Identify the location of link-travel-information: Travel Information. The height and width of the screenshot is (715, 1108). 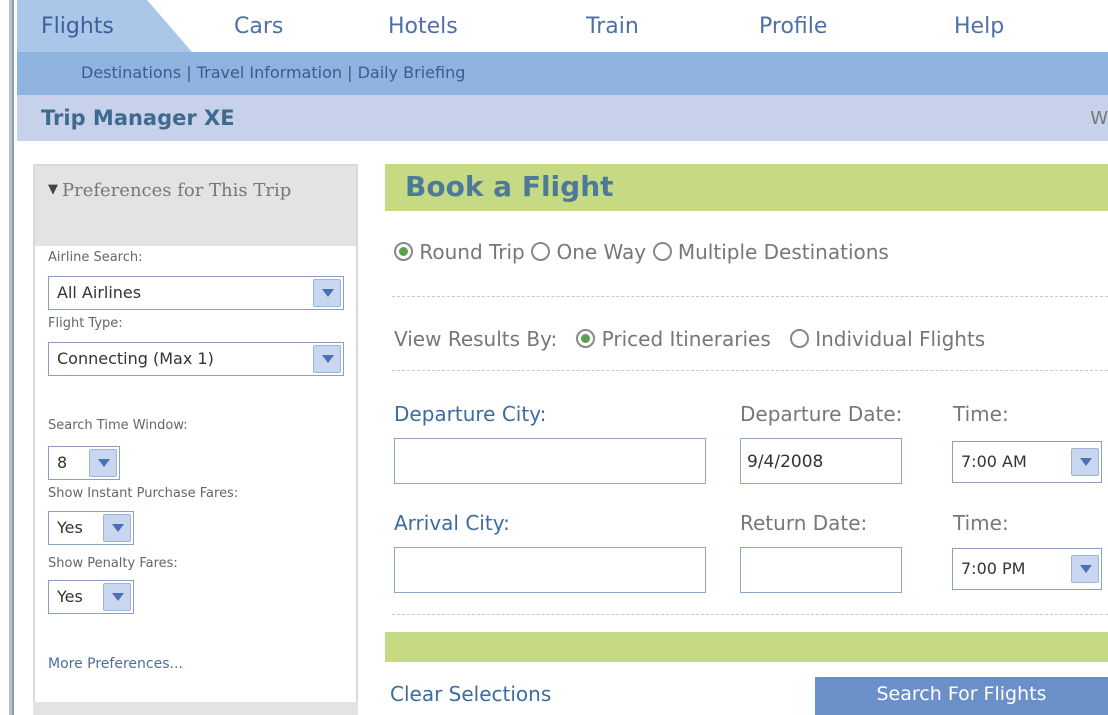
(269, 72).